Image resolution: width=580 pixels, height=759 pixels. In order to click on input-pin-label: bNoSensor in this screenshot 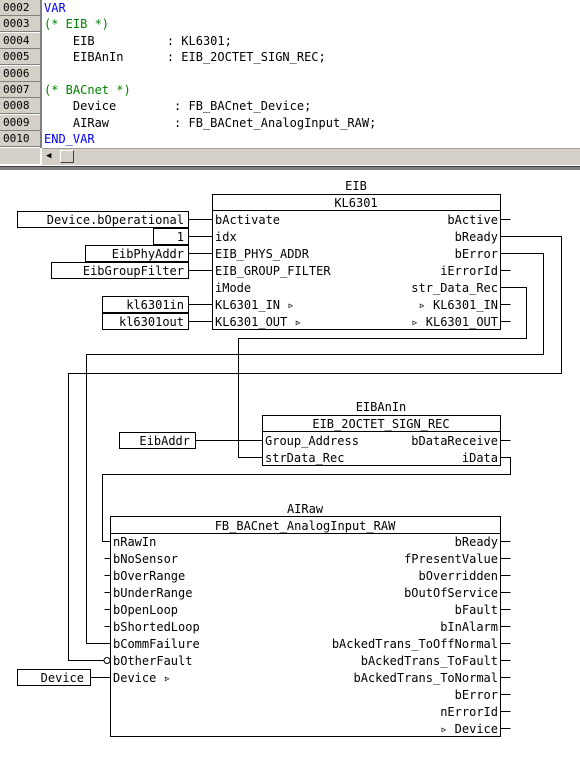, I will do `click(145, 559)`.